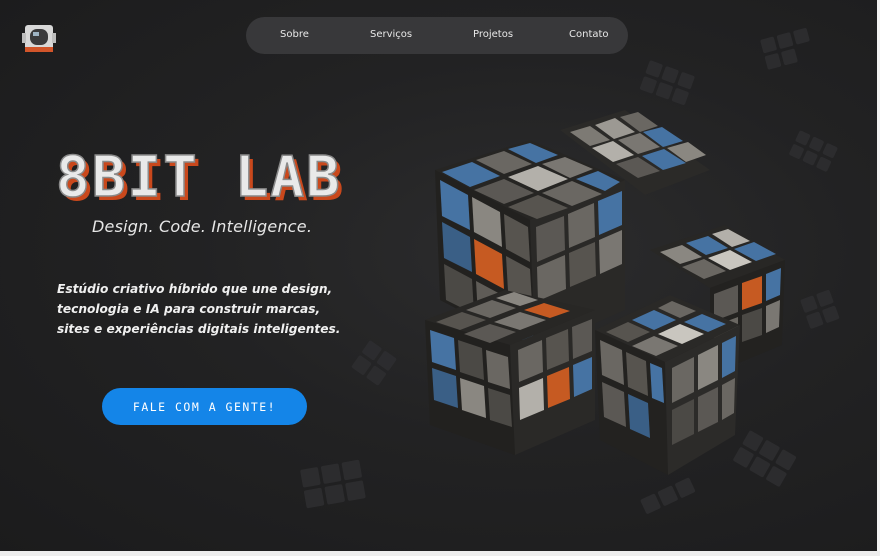 Image resolution: width=880 pixels, height=556 pixels. I want to click on window-edge-bottom, so click(440, 553).